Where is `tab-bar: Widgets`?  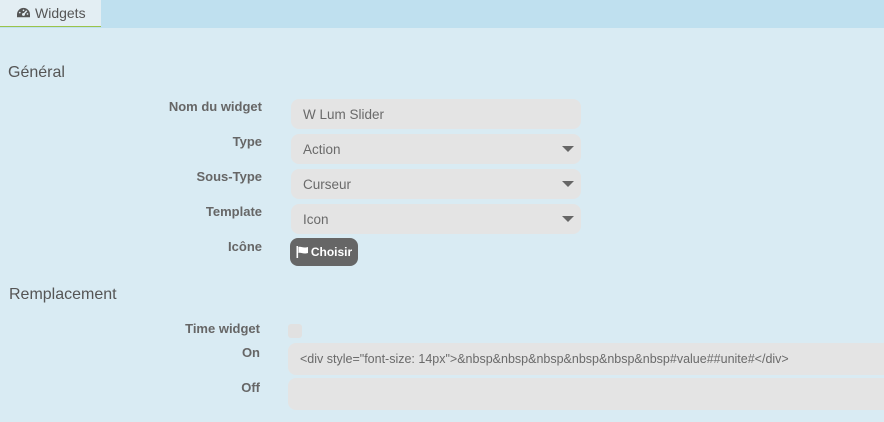
tab-bar: Widgets is located at coordinates (442, 14).